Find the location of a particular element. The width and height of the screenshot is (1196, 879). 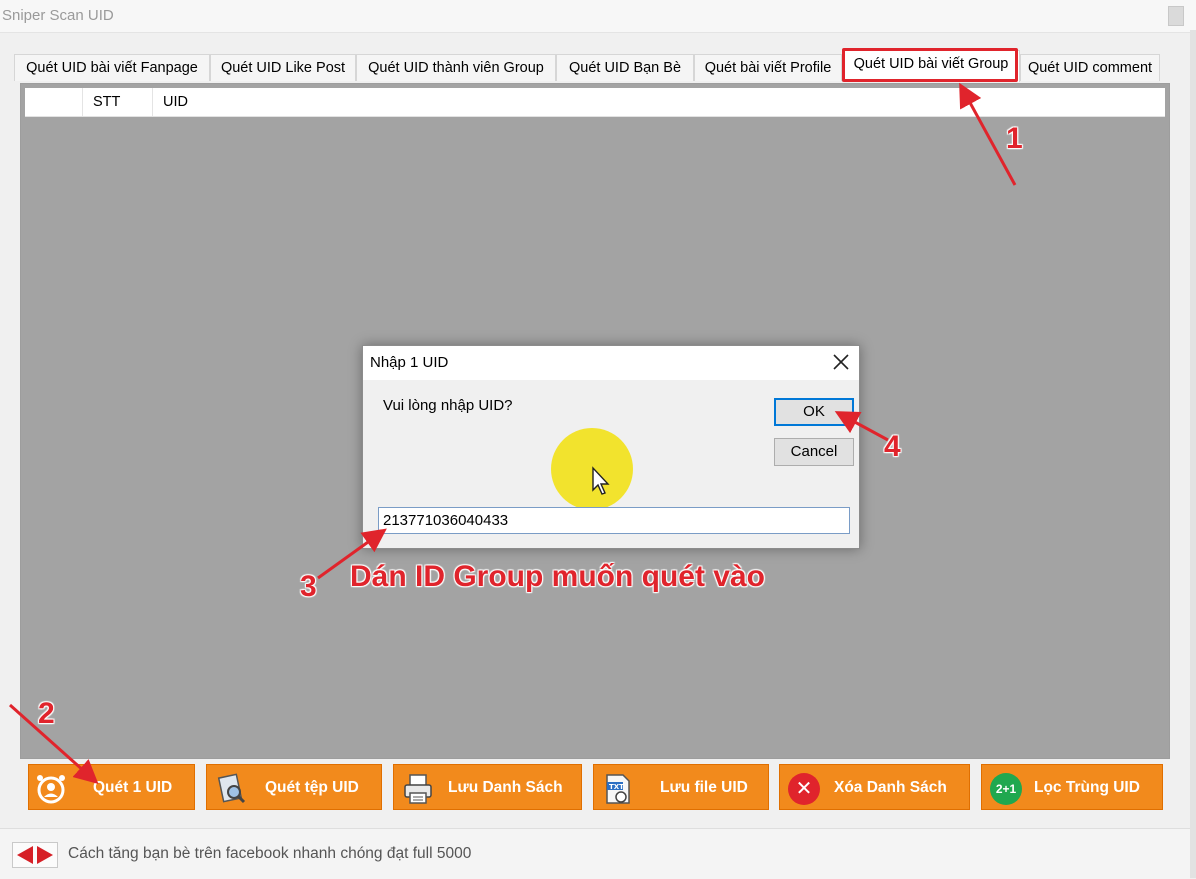

button-label: Lọc Trùng UID is located at coordinates (1087, 787).